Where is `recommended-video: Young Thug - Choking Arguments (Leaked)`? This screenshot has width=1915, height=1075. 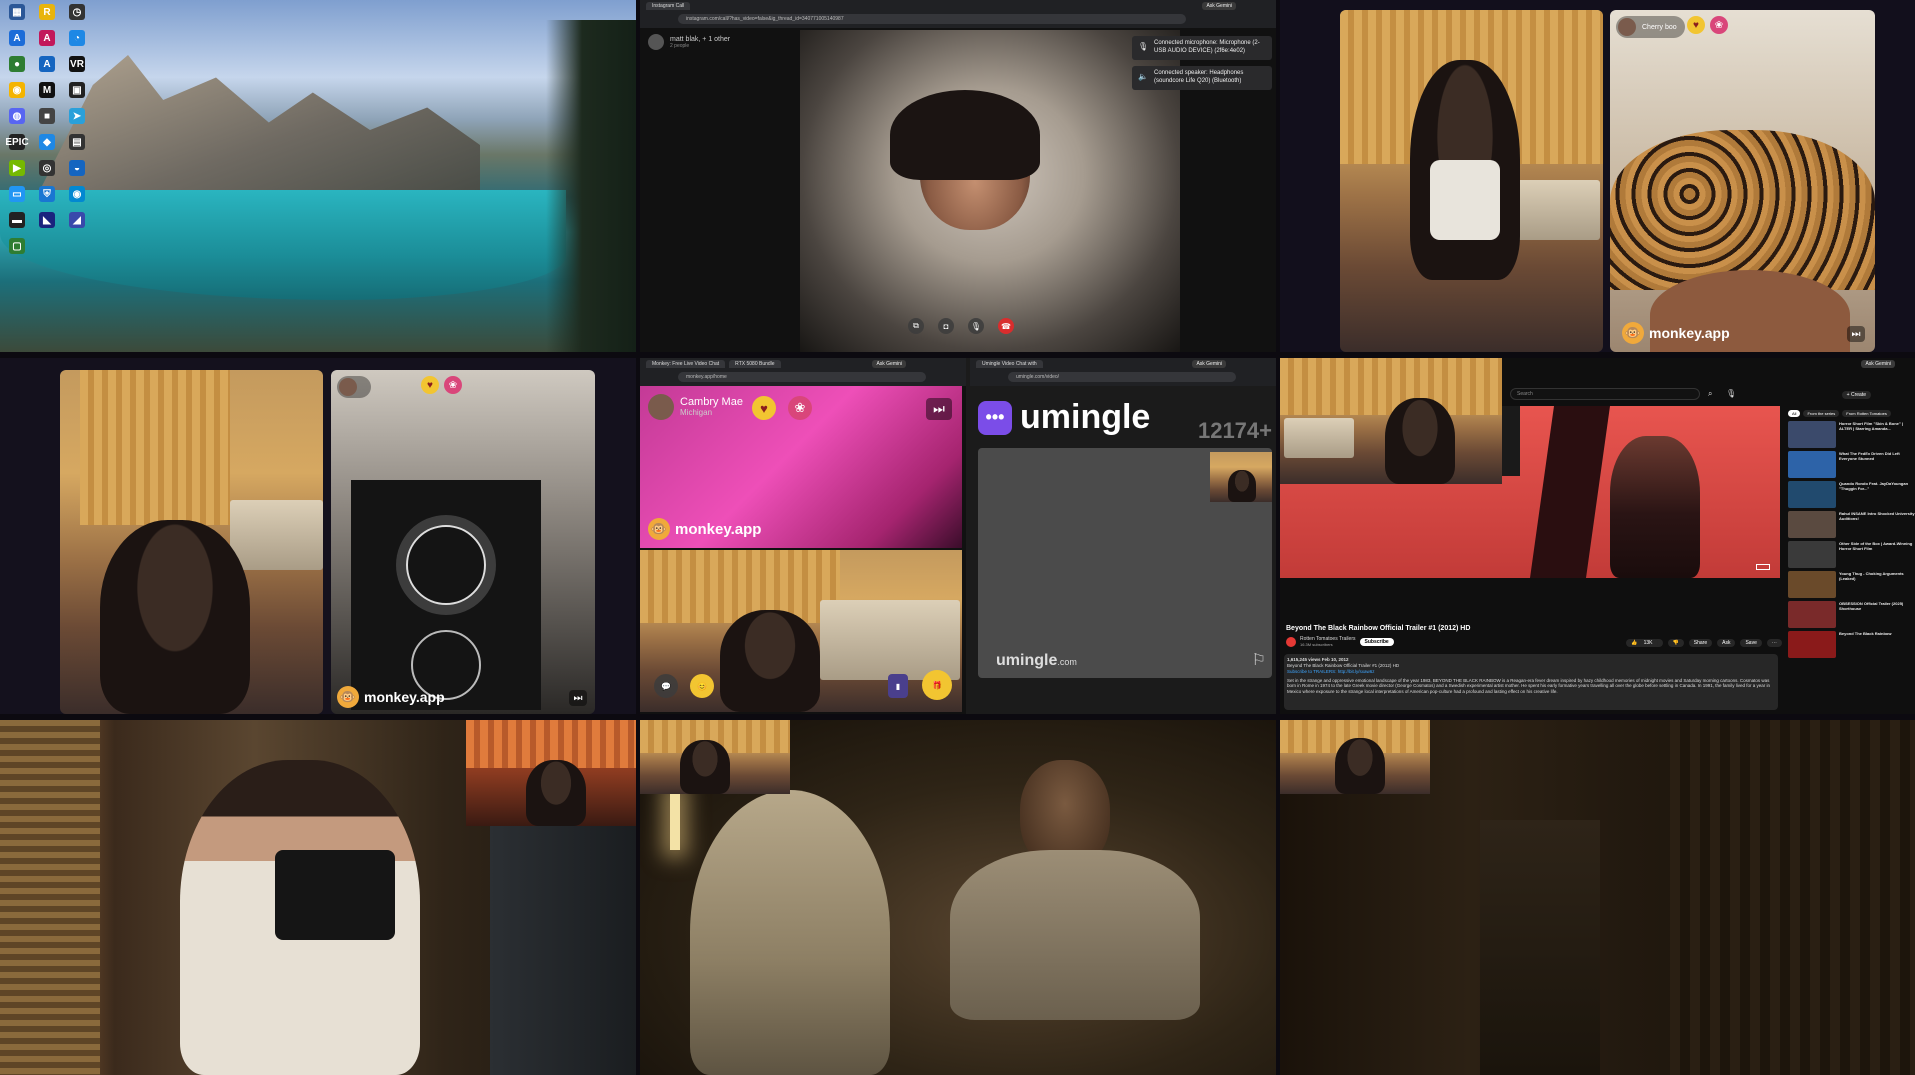 recommended-video: Young Thug - Choking Arguments (Leaked) is located at coordinates (1851, 584).